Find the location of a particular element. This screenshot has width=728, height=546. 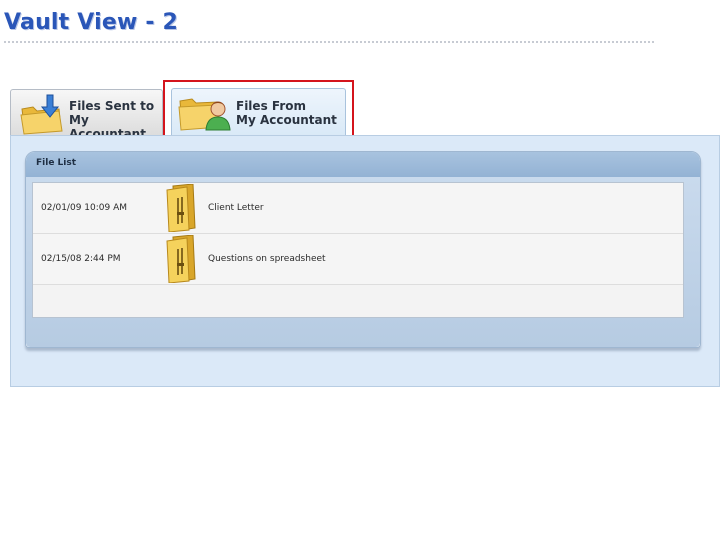

file-row: 02/01/09 10:09 AM Client Letter is located at coordinates (358, 208).